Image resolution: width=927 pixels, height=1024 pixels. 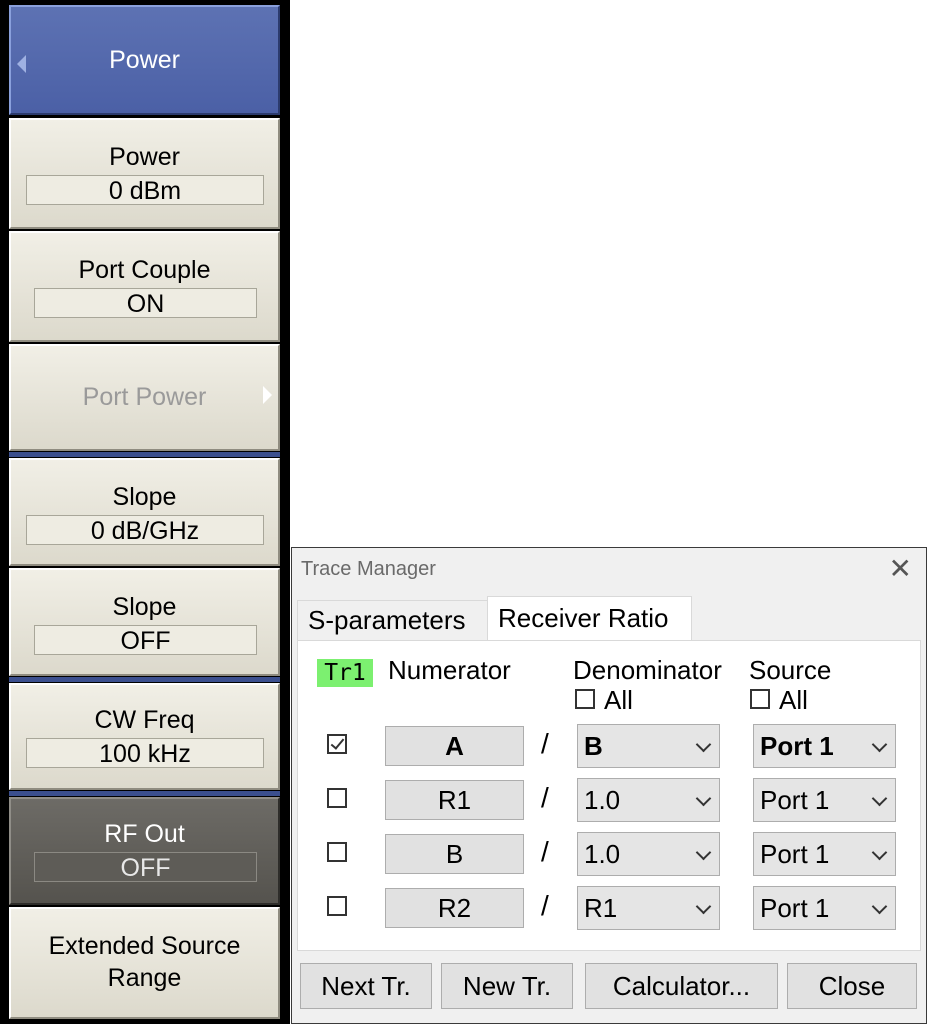 I want to click on new-trace-button: New Tr., so click(x=507, y=986).